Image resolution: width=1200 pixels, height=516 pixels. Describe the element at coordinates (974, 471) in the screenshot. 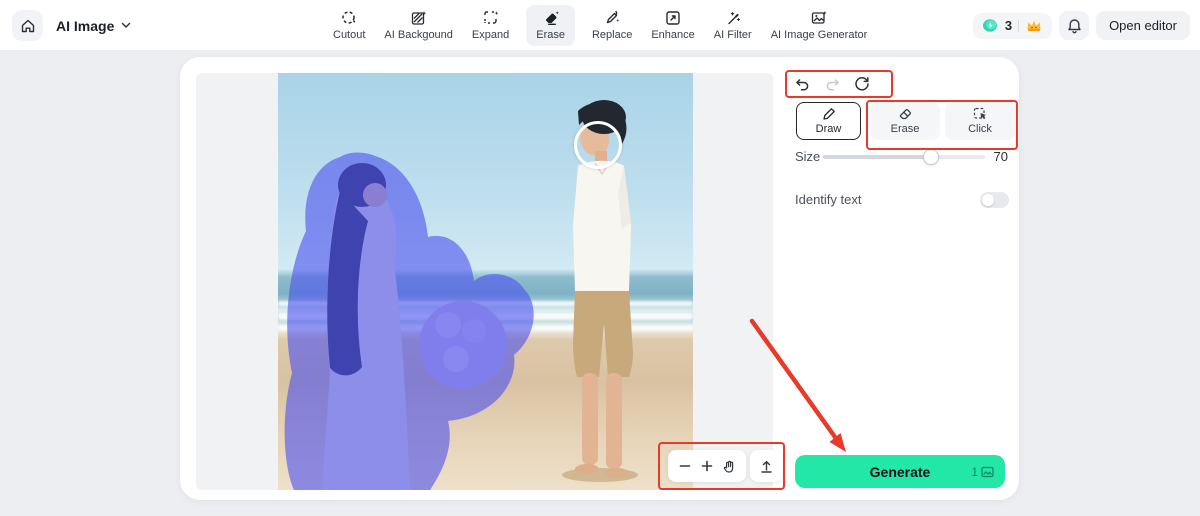

I see `generate-cost-value: 1` at that location.